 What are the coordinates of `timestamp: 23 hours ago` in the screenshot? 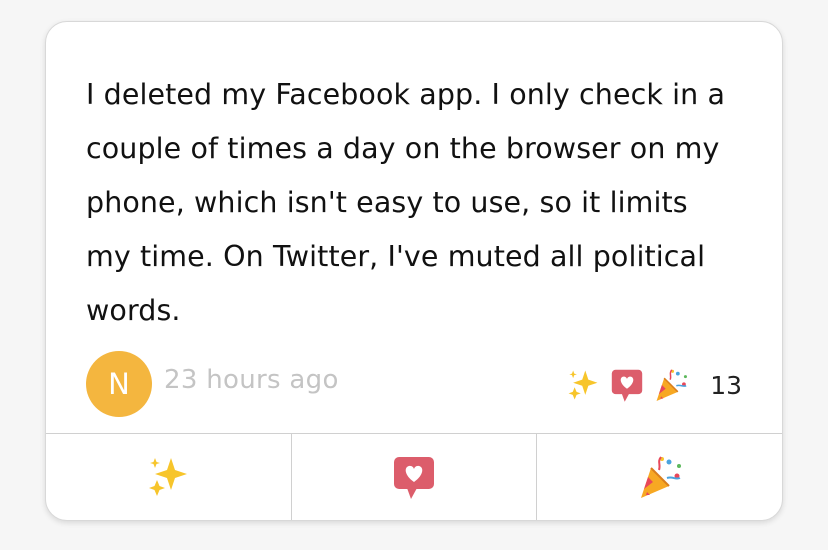 It's located at (251, 380).